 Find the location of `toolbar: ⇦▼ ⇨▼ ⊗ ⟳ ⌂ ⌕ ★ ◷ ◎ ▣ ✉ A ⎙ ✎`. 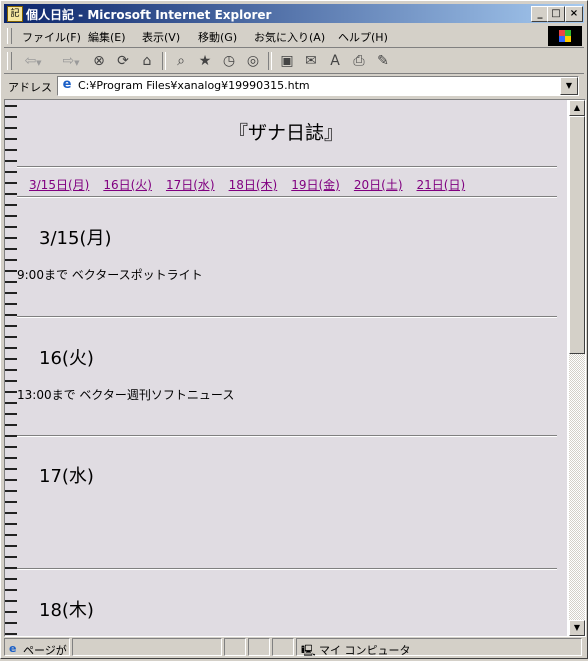

toolbar: ⇦▼ ⇨▼ ⊗ ⟳ ⌂ ⌕ ★ ◷ ◎ ▣ ✉ A ⎙ ✎ is located at coordinates (294, 61).